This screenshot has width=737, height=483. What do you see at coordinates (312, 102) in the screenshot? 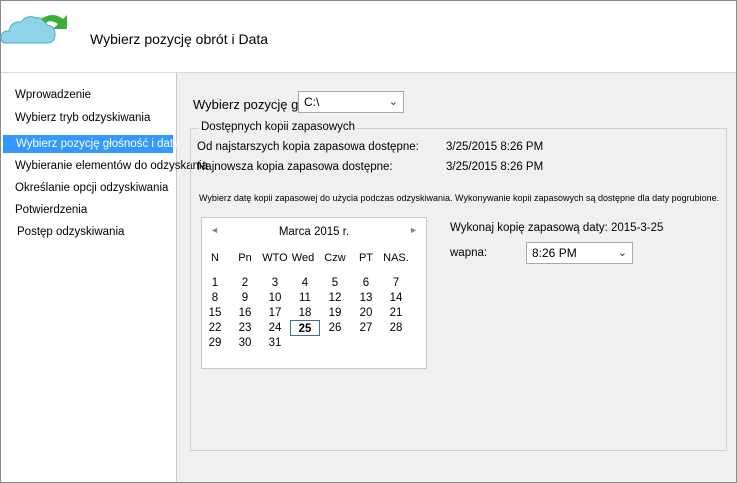
I see `volume-value: C:\` at bounding box center [312, 102].